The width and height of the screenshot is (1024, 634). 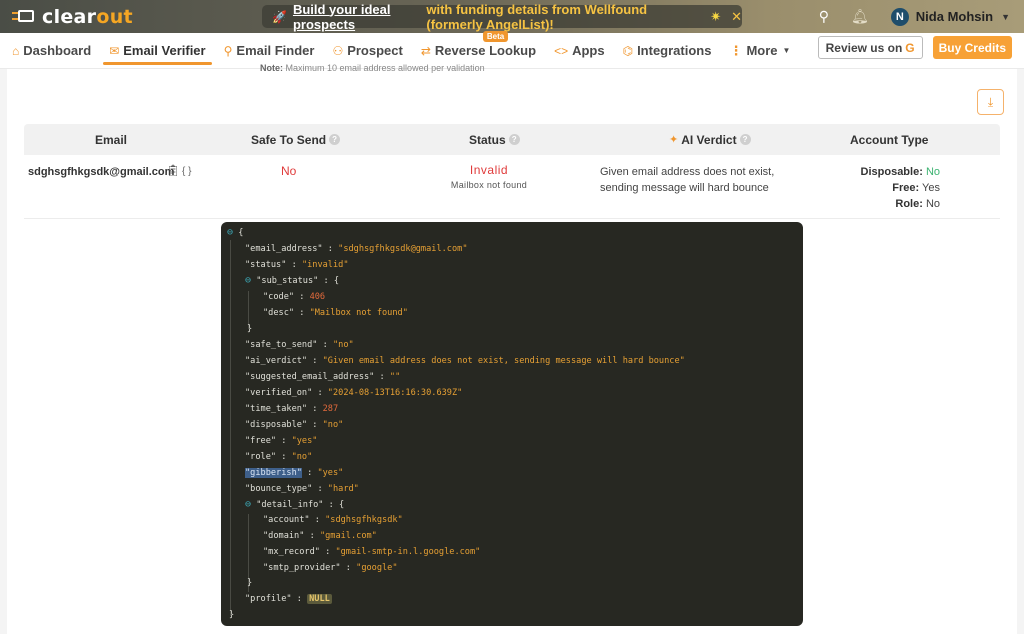 I want to click on nav-label: More, so click(x=762, y=50).